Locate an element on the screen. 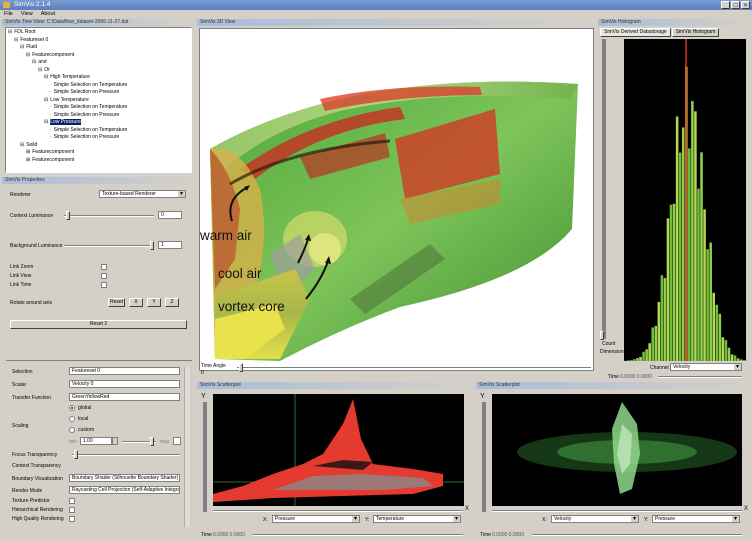 Image resolution: width=752 pixels, height=541 pixels. scatter2-y-label: Y: is located at coordinates (646, 520).